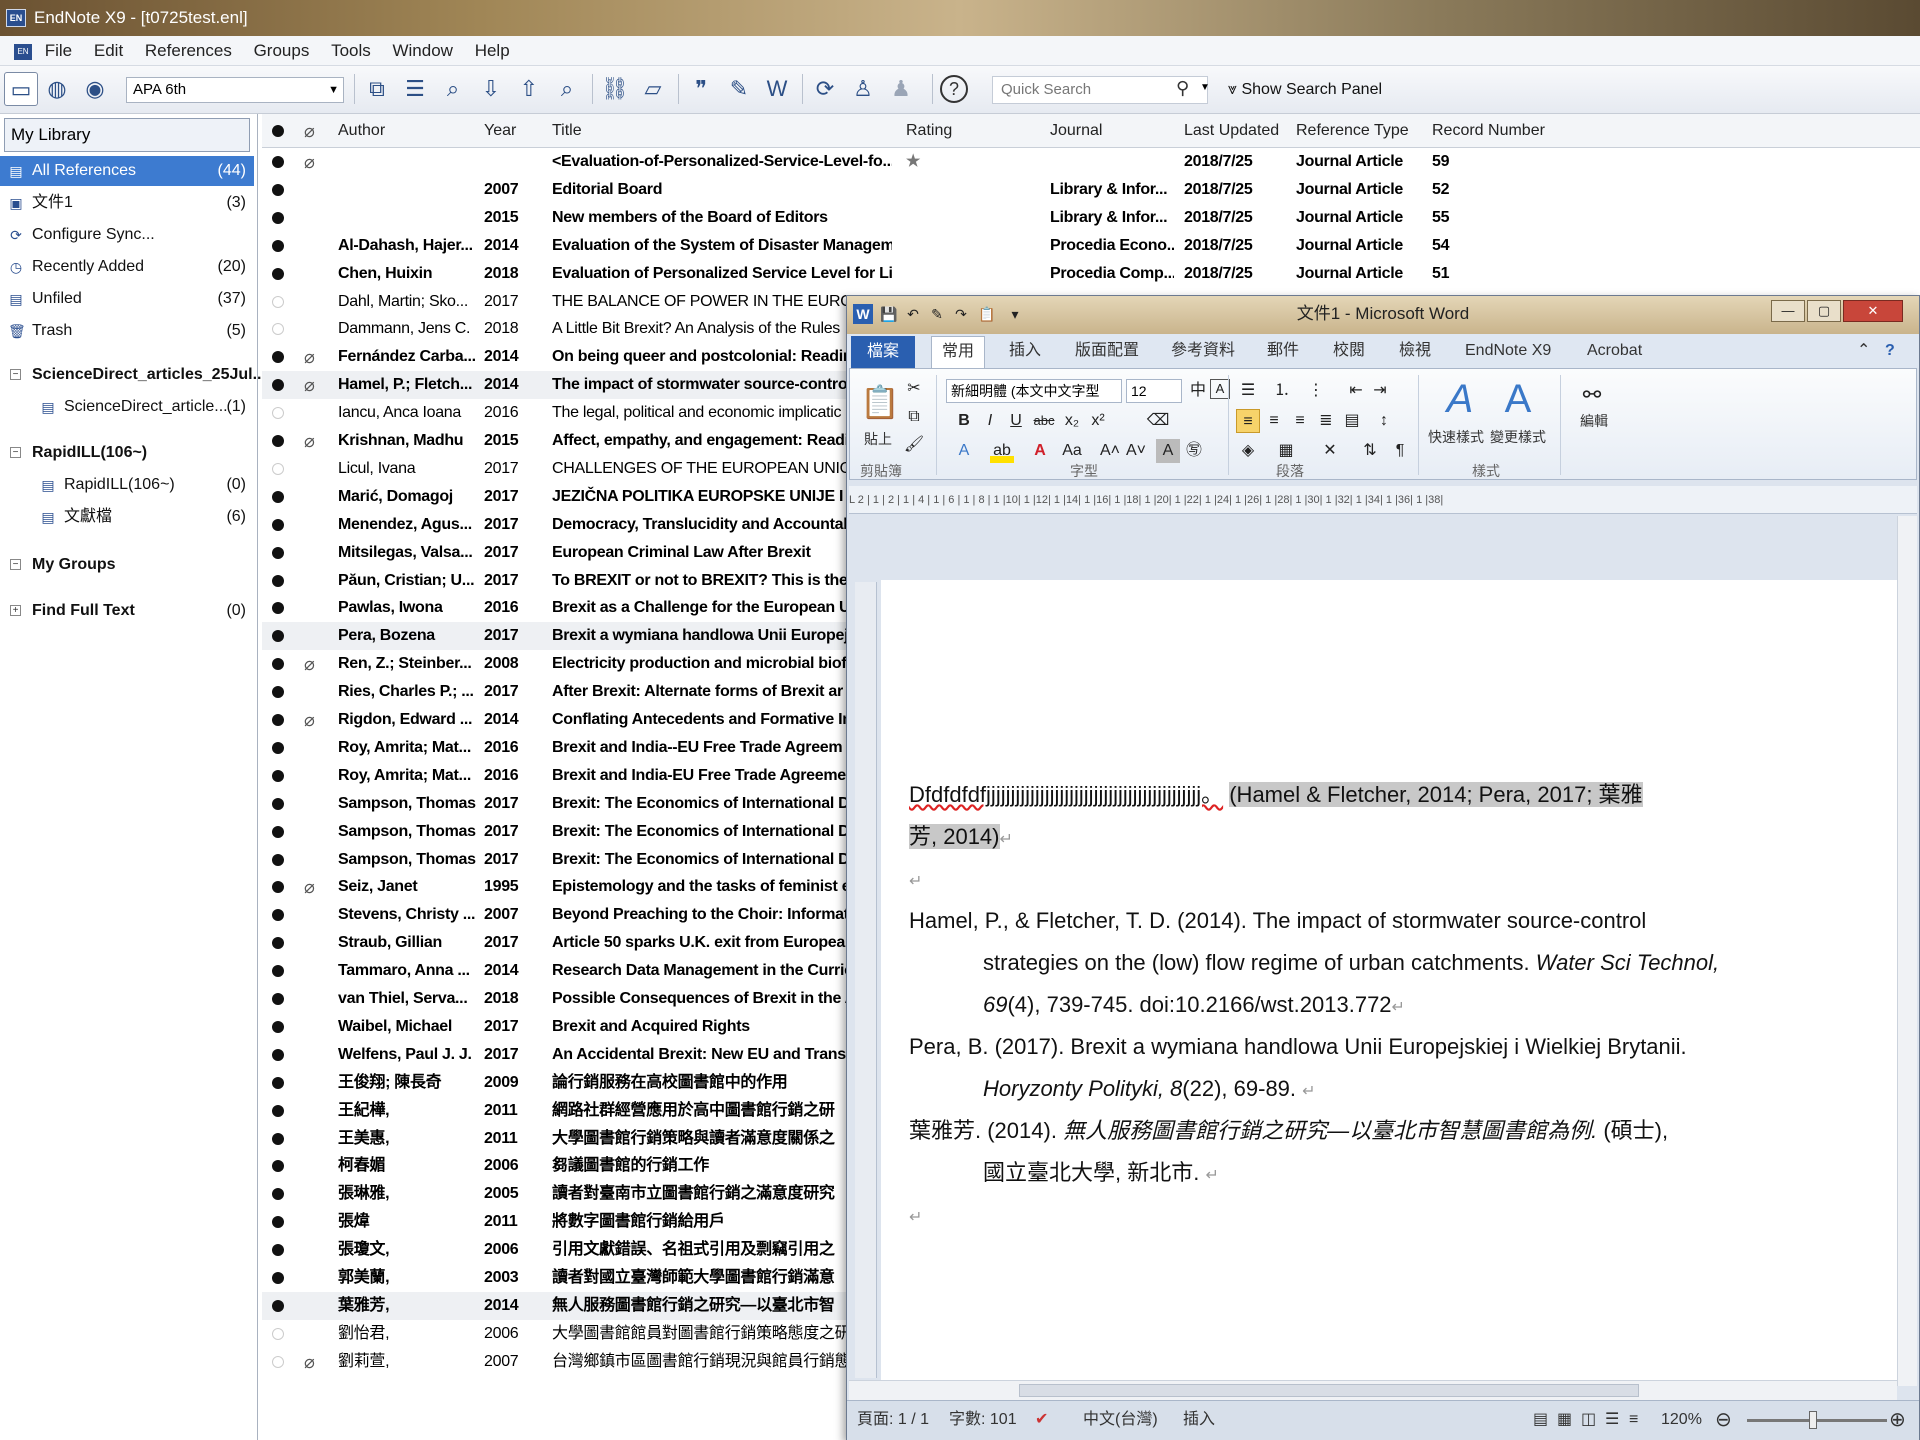  What do you see at coordinates (914, 389) in the screenshot?
I see `cut-icon: ✂` at bounding box center [914, 389].